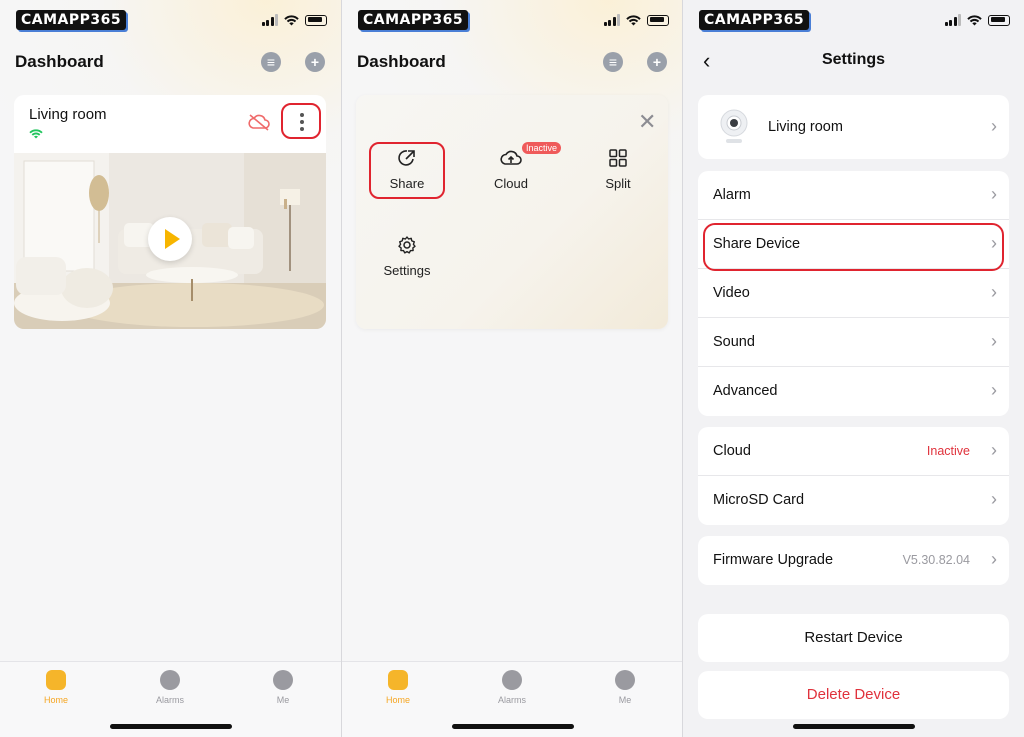  Describe the element at coordinates (647, 122) in the screenshot. I see `close-icon: ✕` at that location.